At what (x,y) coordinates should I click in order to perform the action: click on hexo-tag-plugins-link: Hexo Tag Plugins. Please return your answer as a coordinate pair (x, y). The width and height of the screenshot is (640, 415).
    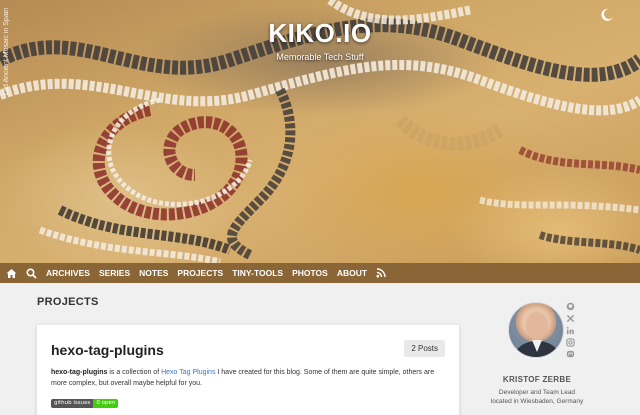
    Looking at the image, I should click on (188, 372).